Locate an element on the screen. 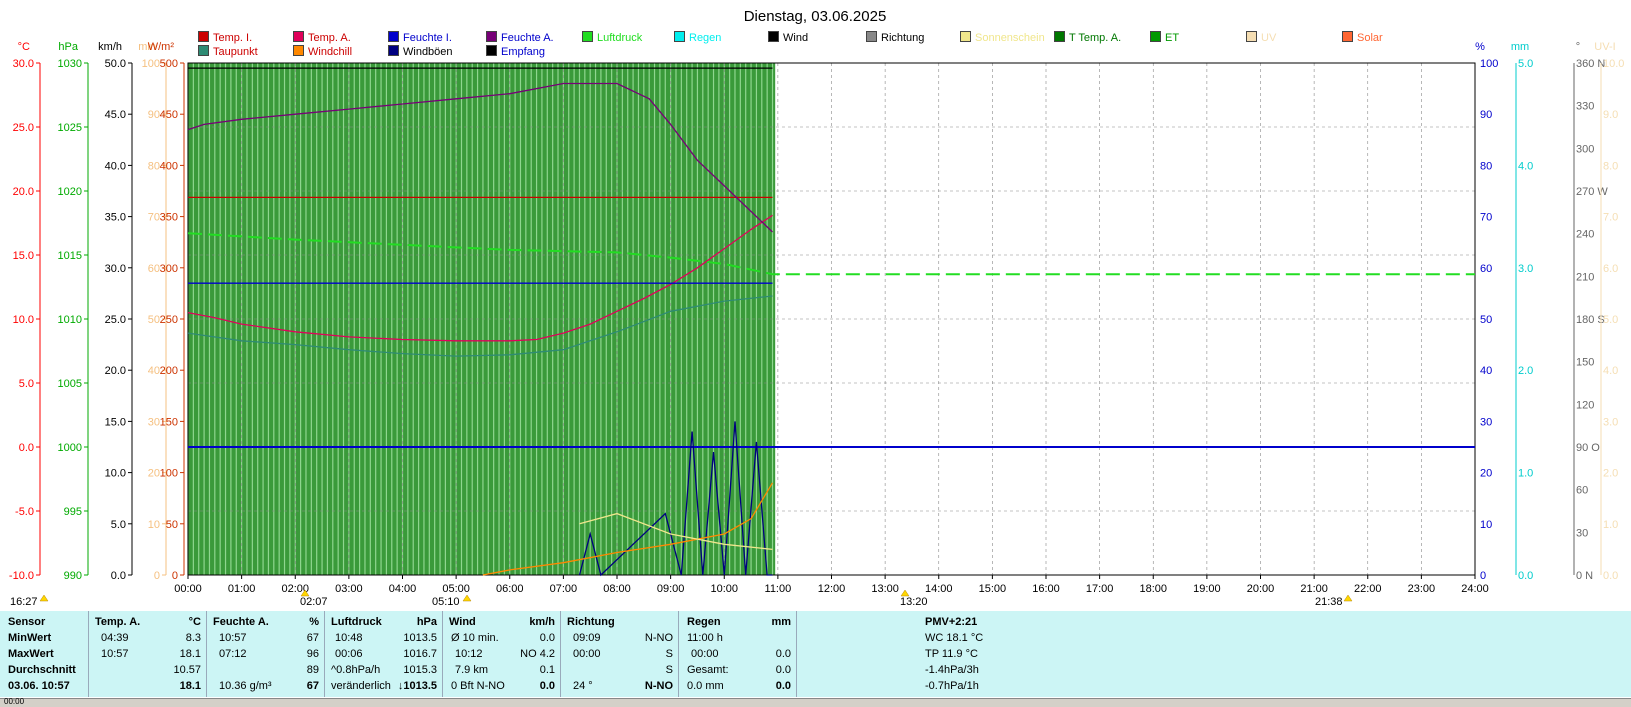  marker-label-1: 16:27 is located at coordinates (24, 602).